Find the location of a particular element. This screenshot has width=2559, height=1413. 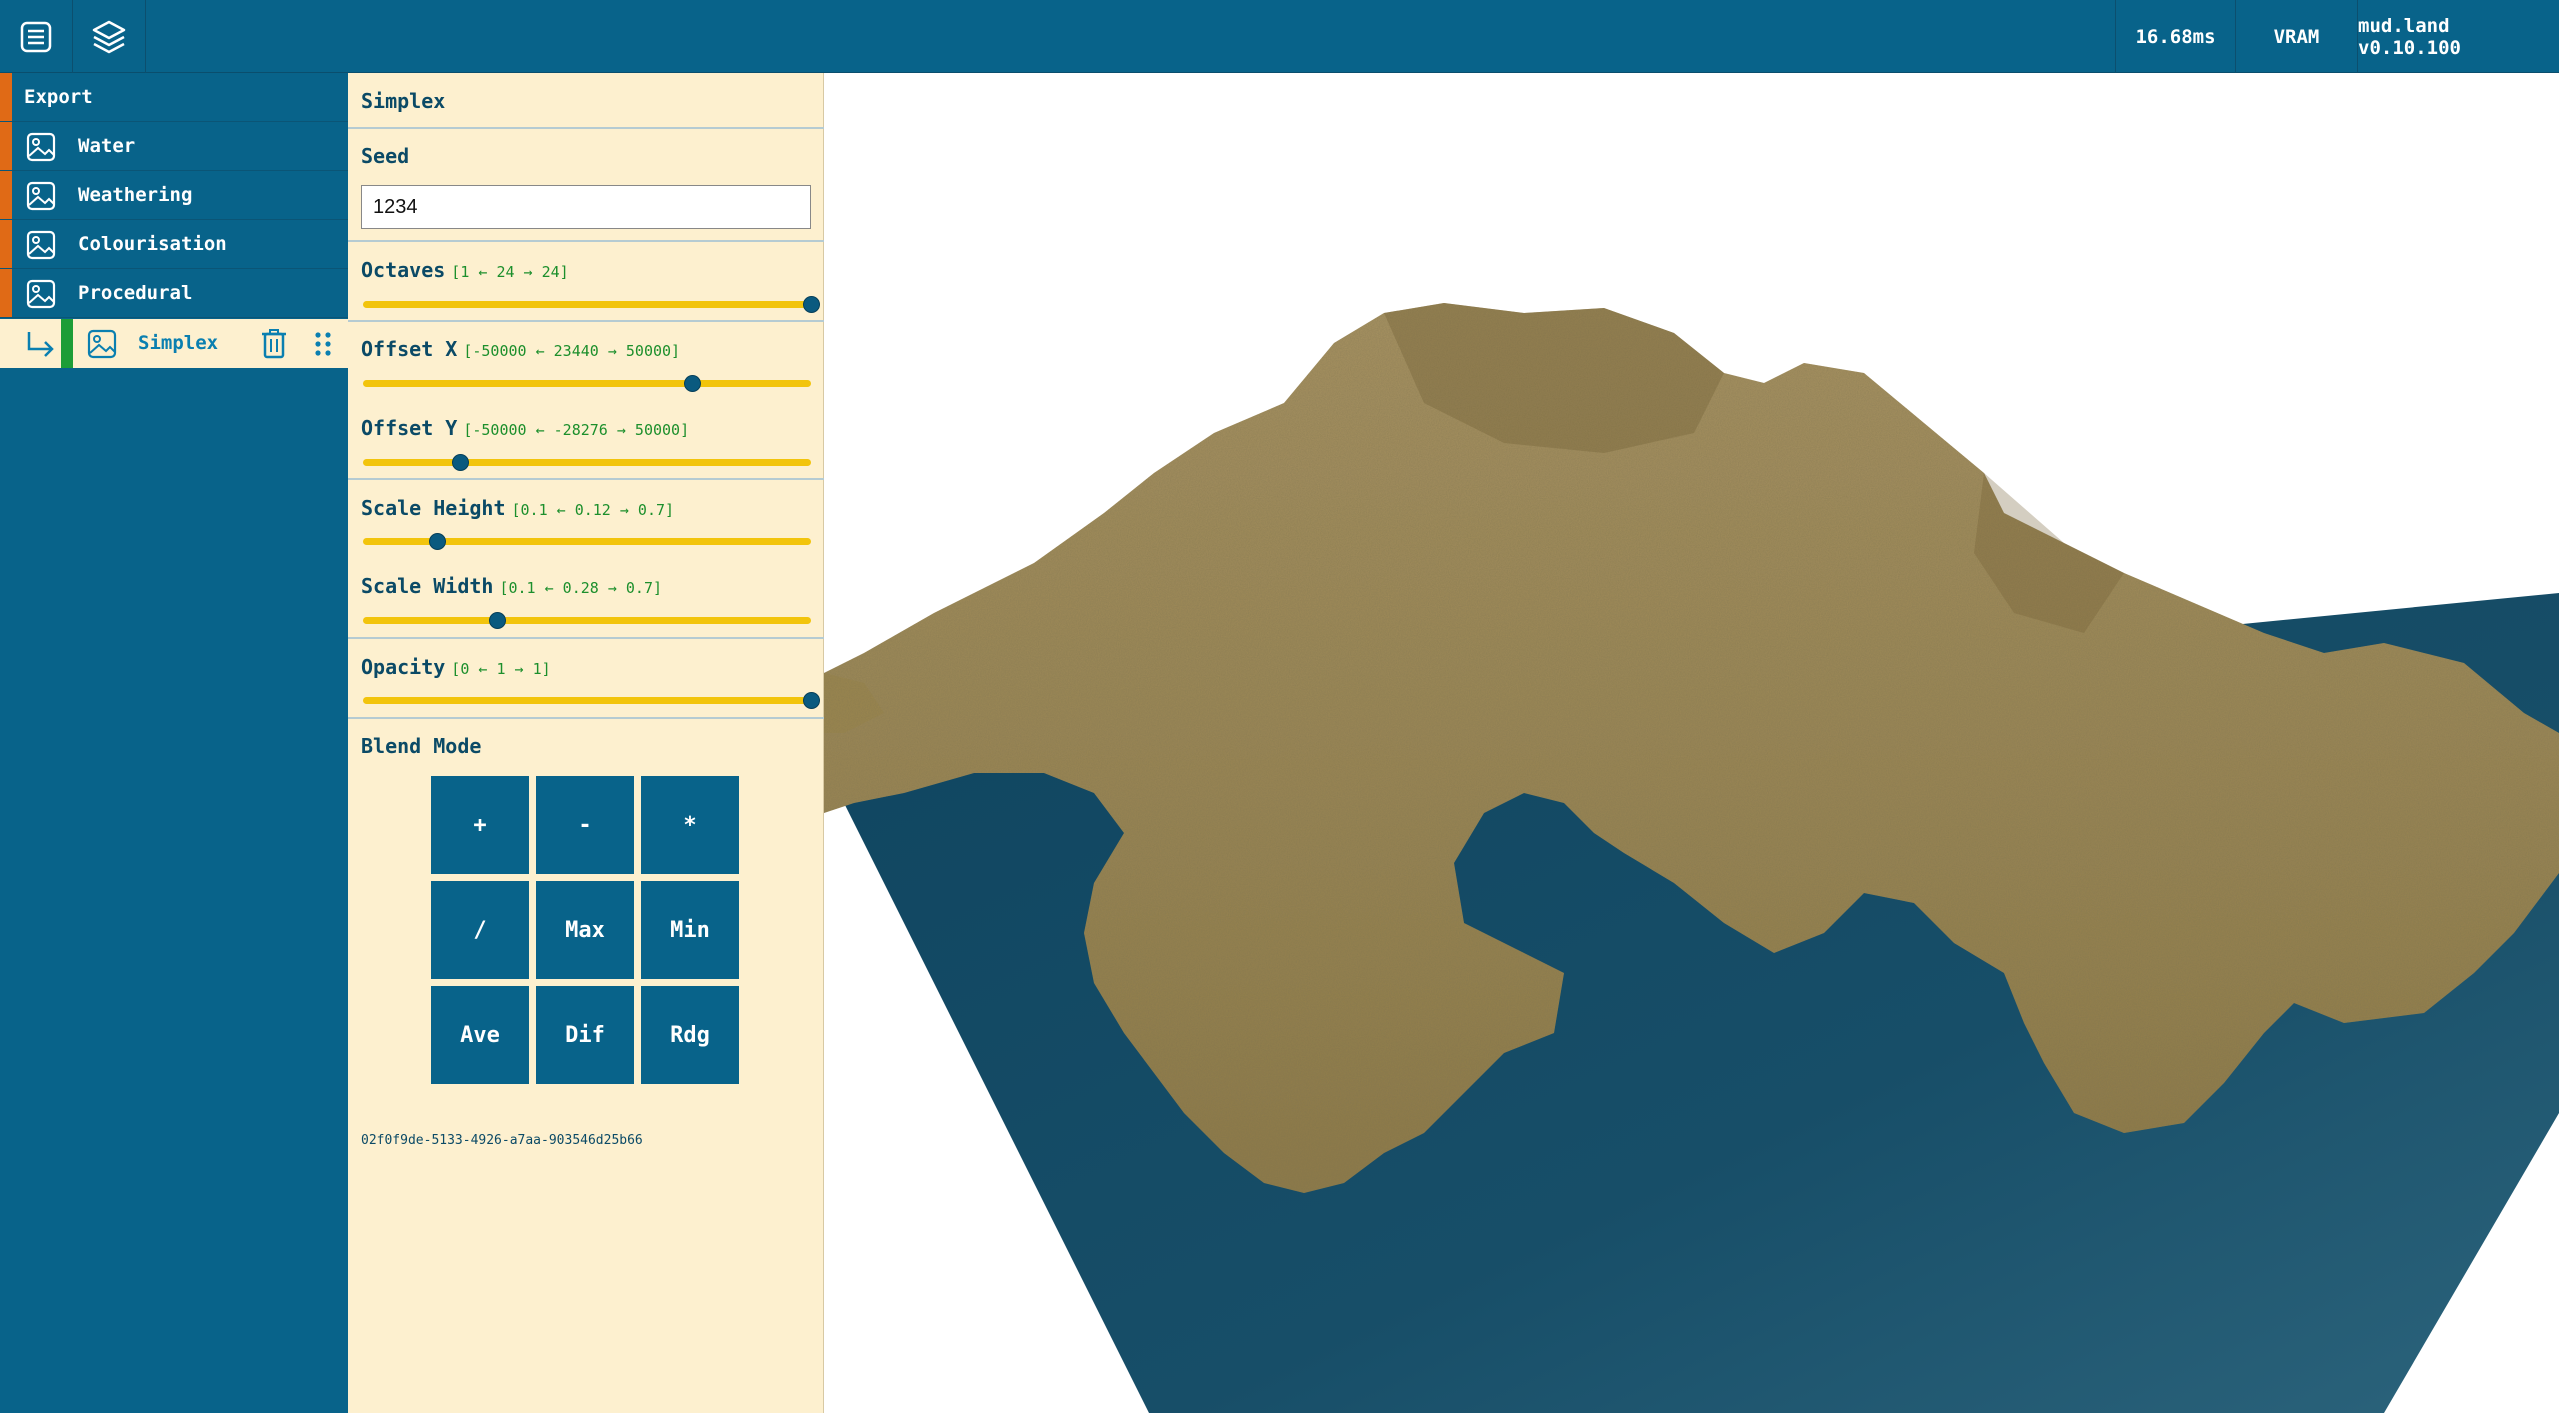

offset-y-slider is located at coordinates (587, 462).